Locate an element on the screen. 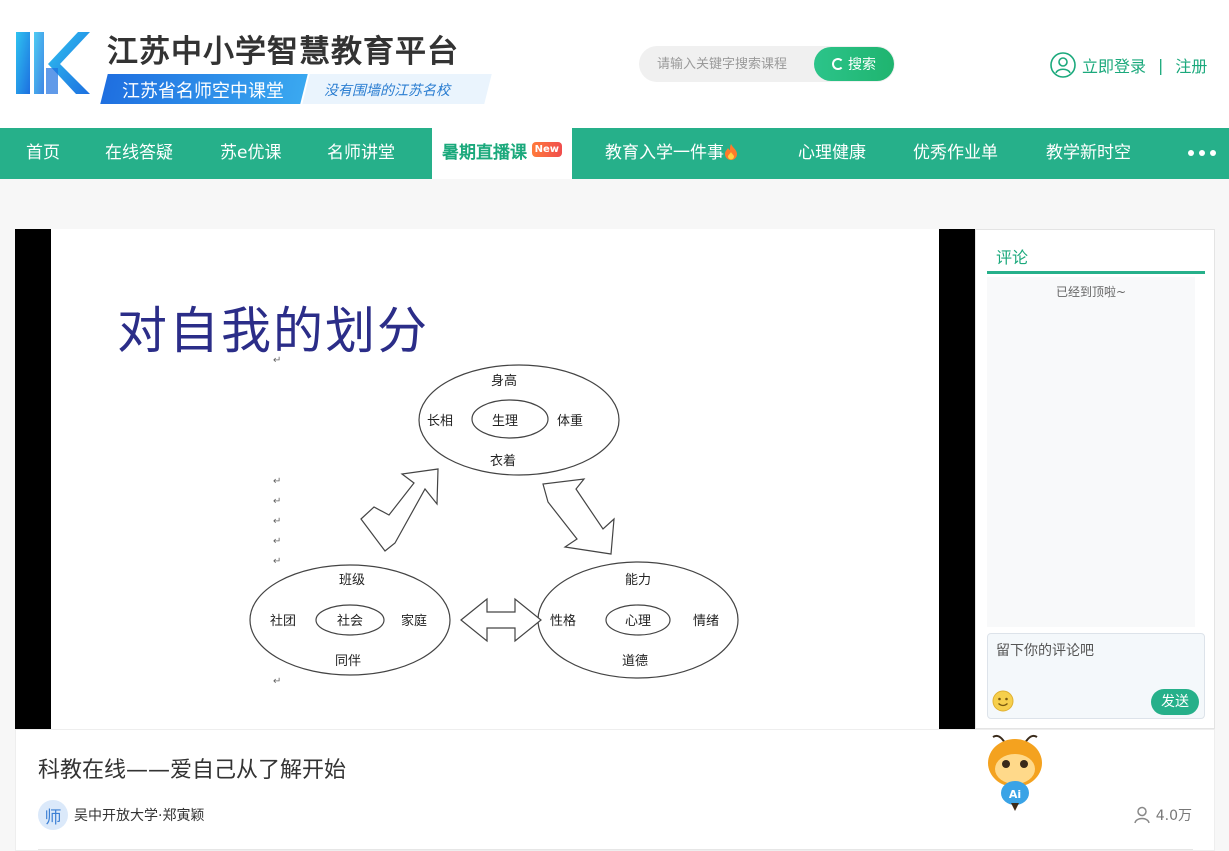  view-count-value: 4.0万 is located at coordinates (1173, 816).